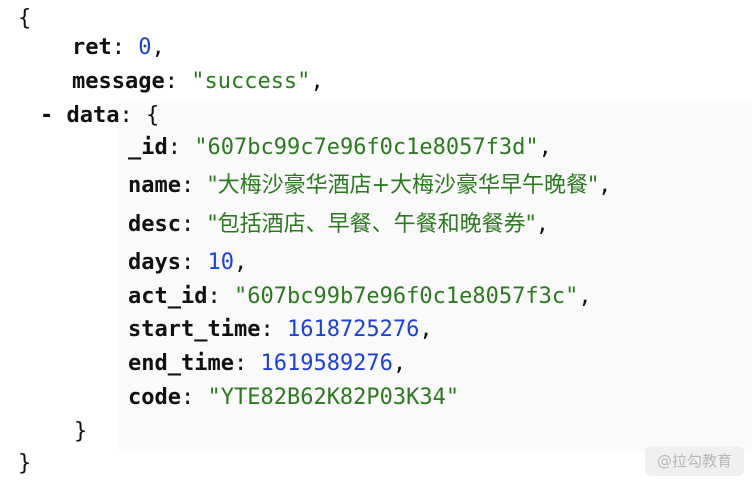 The width and height of the screenshot is (756, 486). I want to click on root-open-line: {, so click(24, 19).